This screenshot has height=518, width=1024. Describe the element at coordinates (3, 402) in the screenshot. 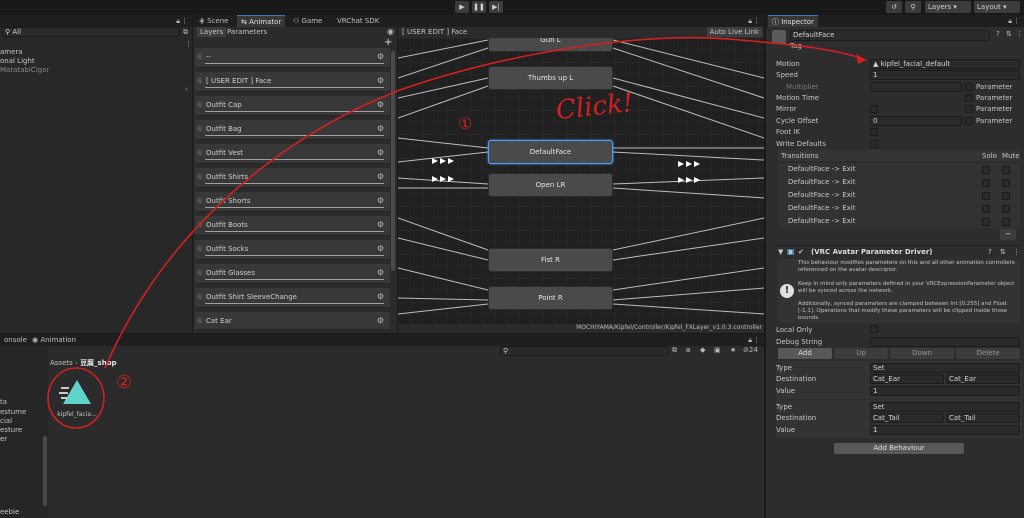

I see `folder-item: ta` at that location.